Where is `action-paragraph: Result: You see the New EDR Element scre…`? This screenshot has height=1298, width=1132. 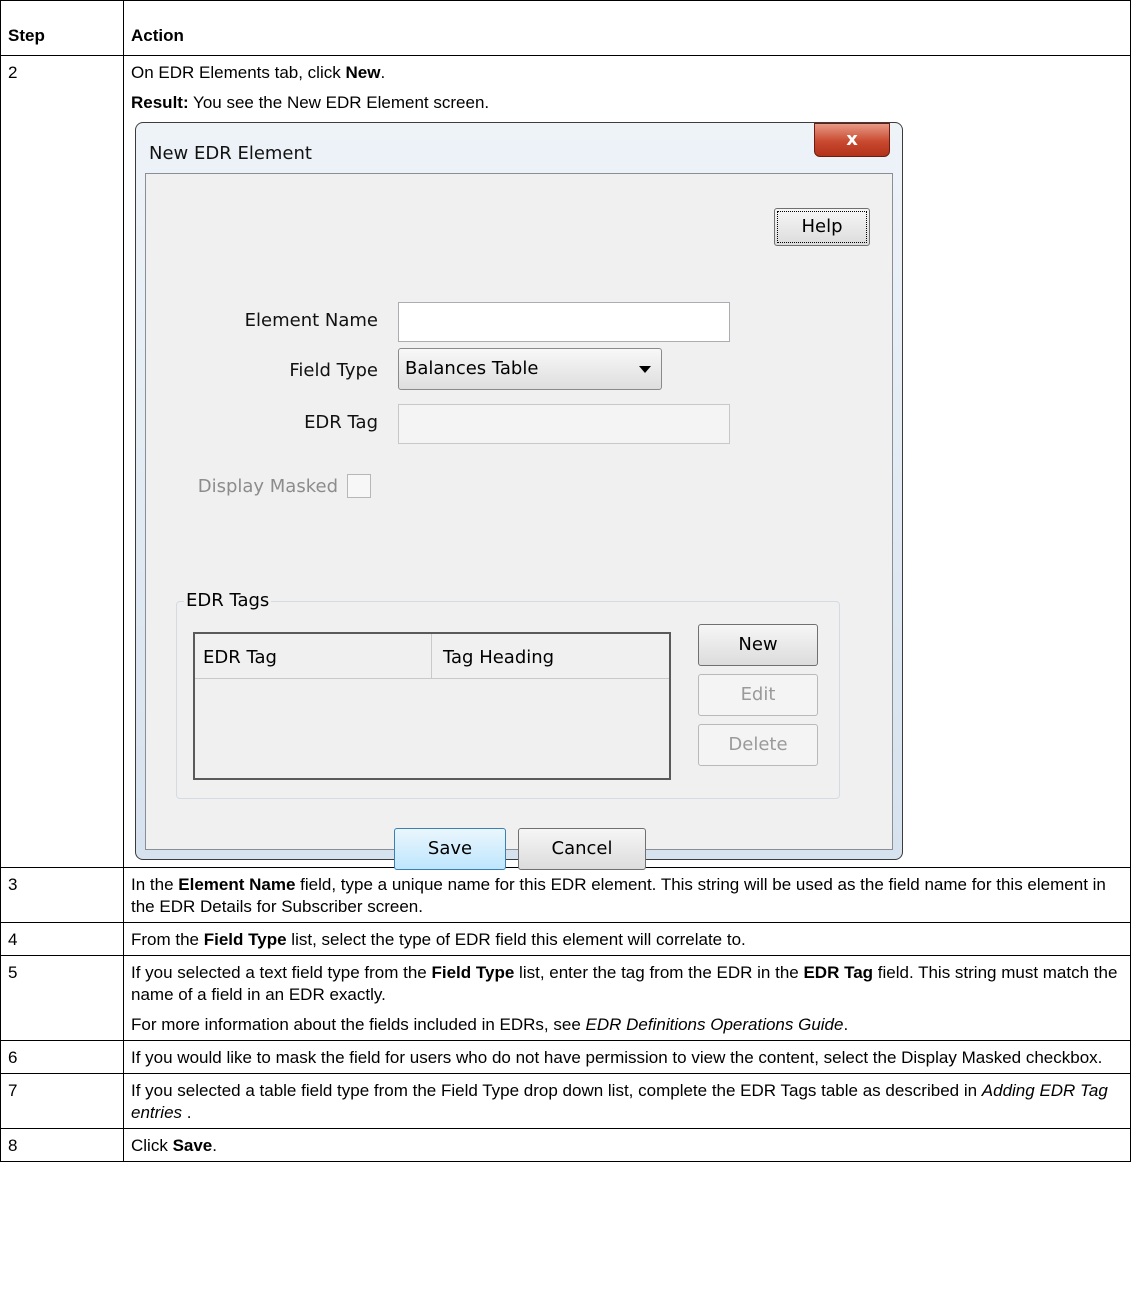
action-paragraph: Result: You see the New EDR Element scre… is located at coordinates (627, 103).